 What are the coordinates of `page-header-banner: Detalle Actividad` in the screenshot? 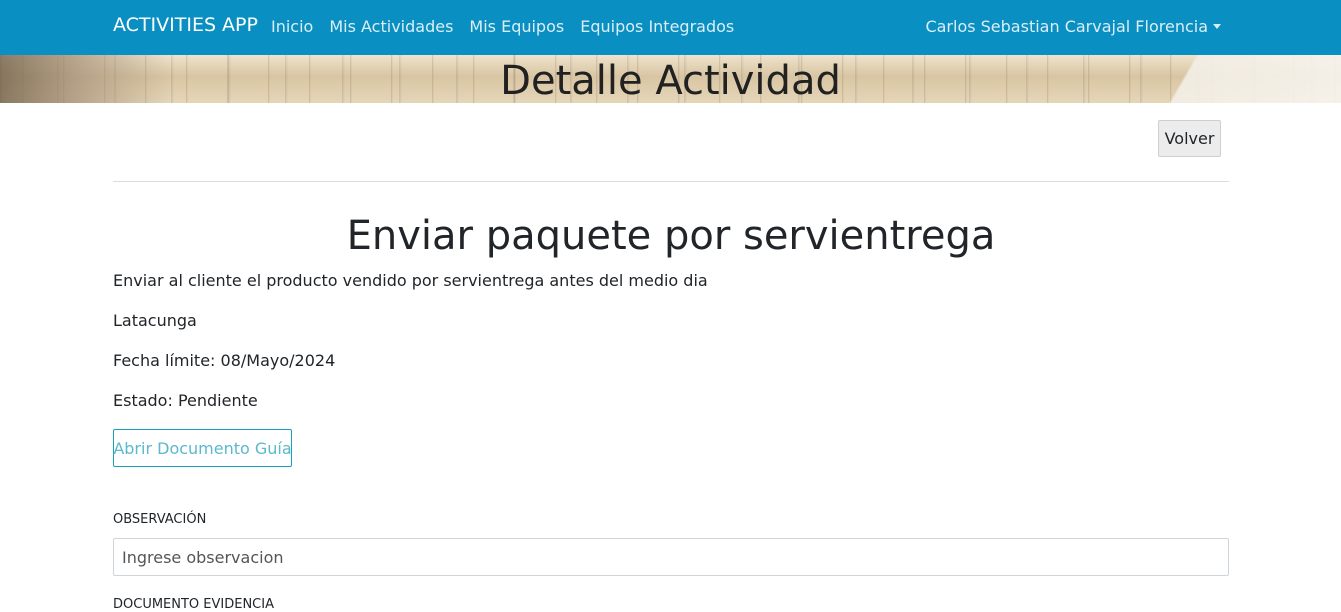 It's located at (670, 79).